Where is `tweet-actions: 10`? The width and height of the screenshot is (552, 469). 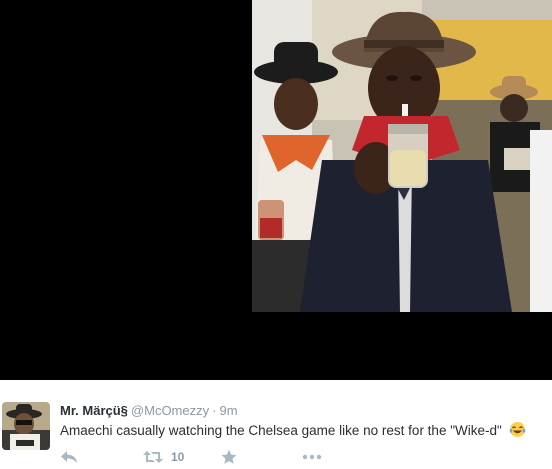
tweet-actions: 10 is located at coordinates (210, 457).